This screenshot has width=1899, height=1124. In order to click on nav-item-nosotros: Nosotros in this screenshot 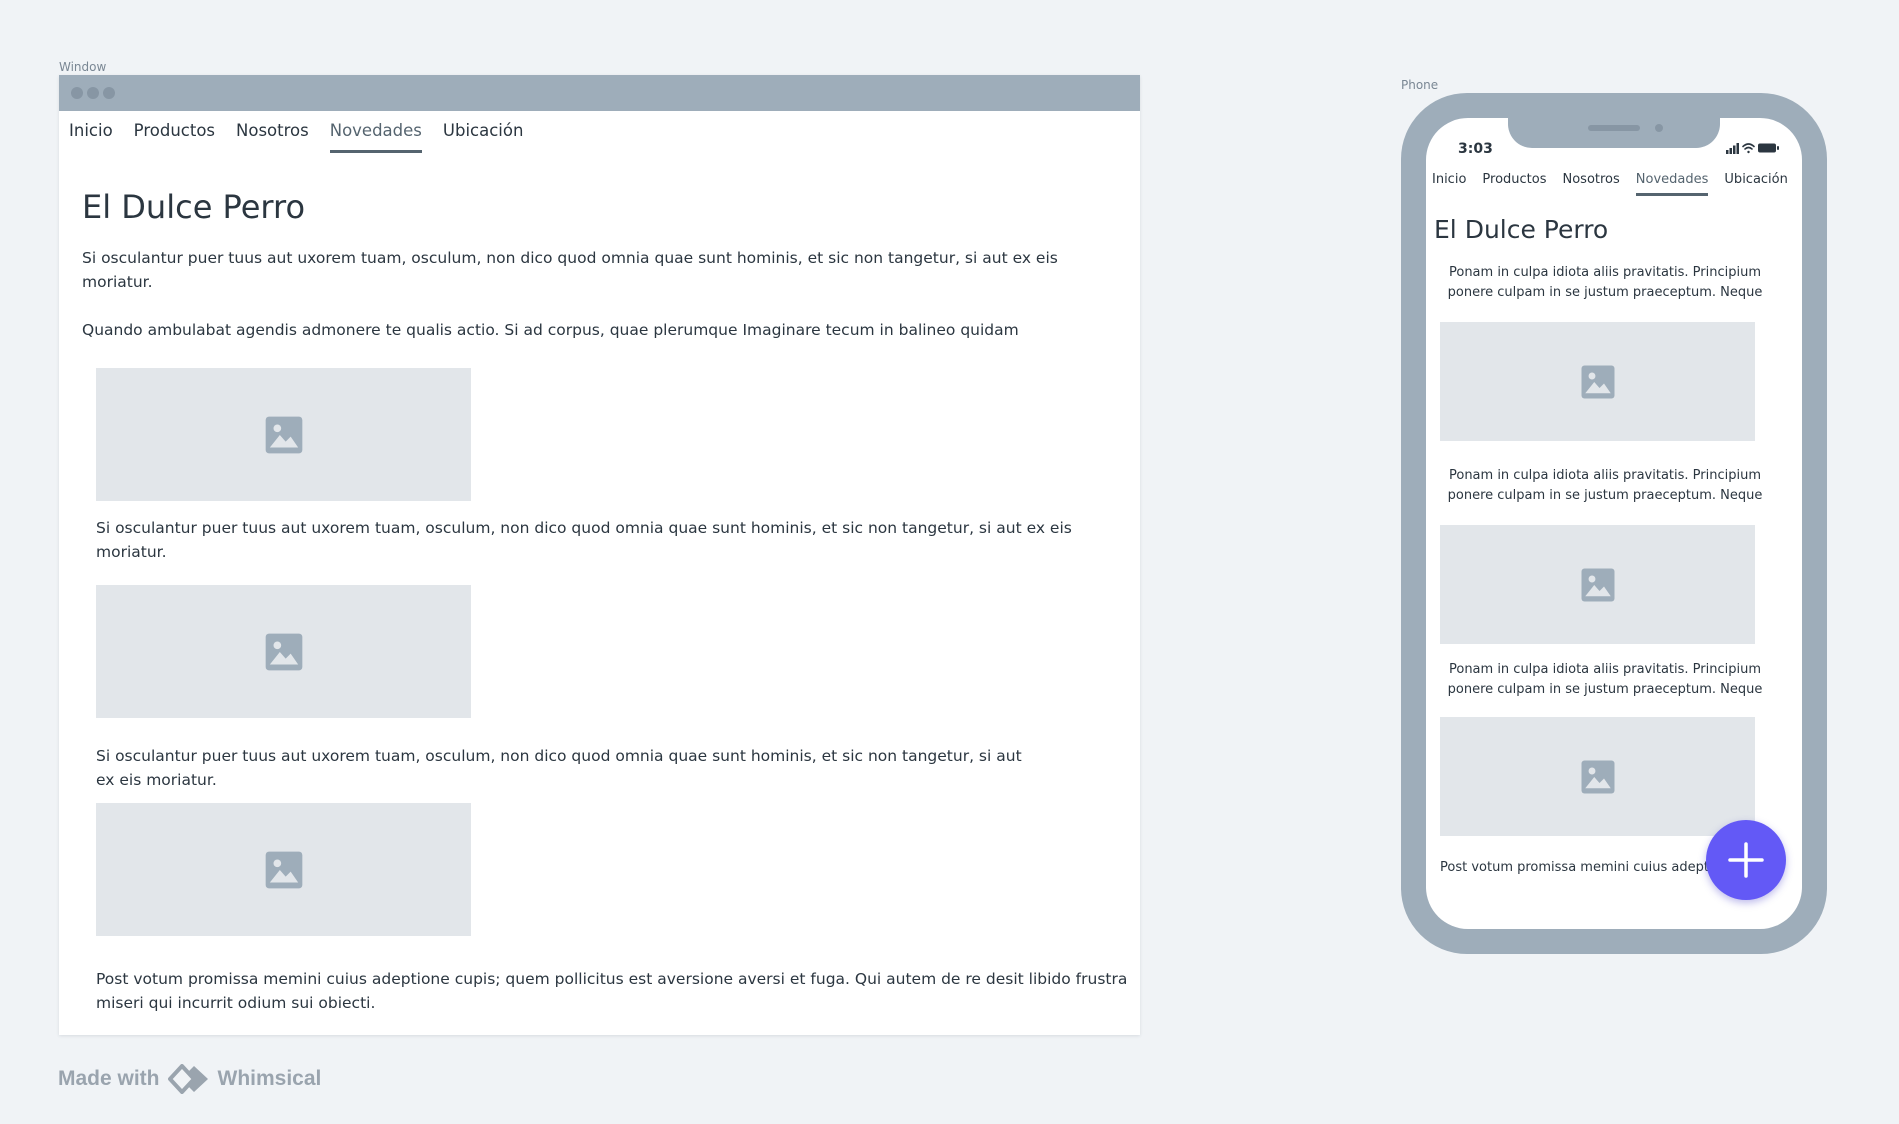, I will do `click(272, 137)`.